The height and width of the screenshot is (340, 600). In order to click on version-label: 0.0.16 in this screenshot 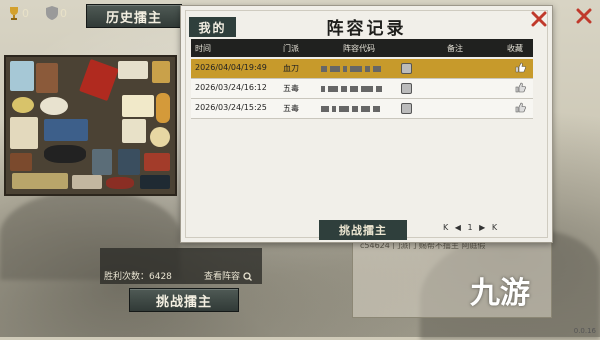, I will do `click(584, 331)`.